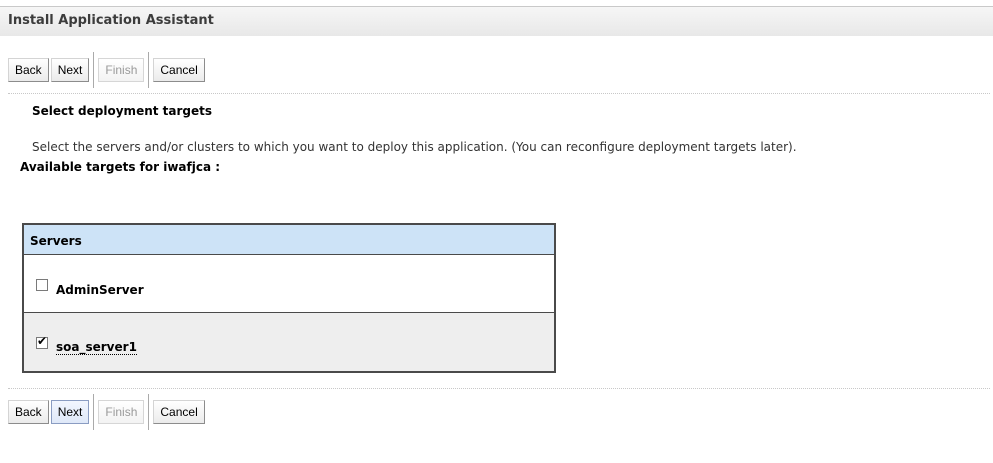 The height and width of the screenshot is (463, 993). Describe the element at coordinates (499, 388) in the screenshot. I see `divider-bottom` at that location.